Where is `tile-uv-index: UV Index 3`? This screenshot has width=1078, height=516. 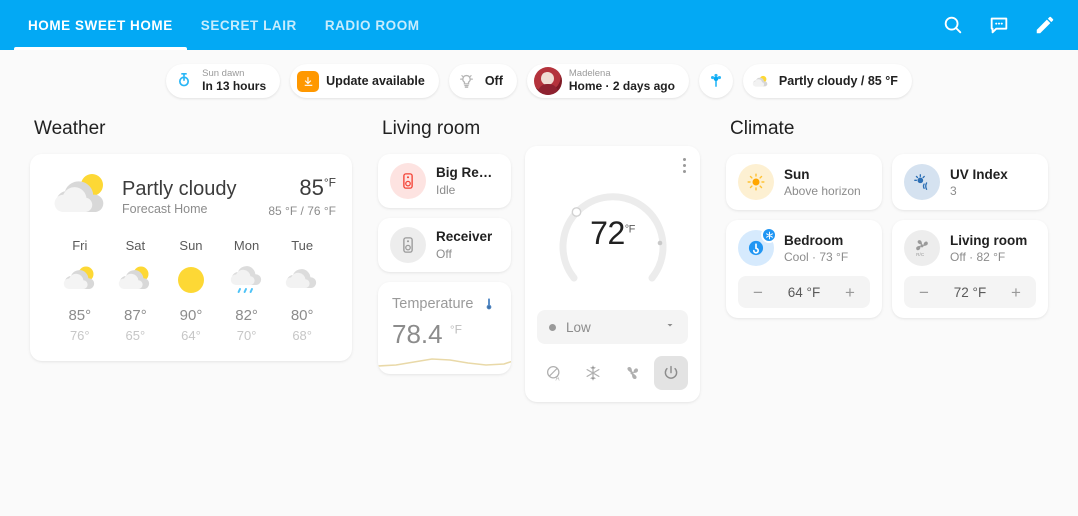 tile-uv-index: UV Index 3 is located at coordinates (970, 182).